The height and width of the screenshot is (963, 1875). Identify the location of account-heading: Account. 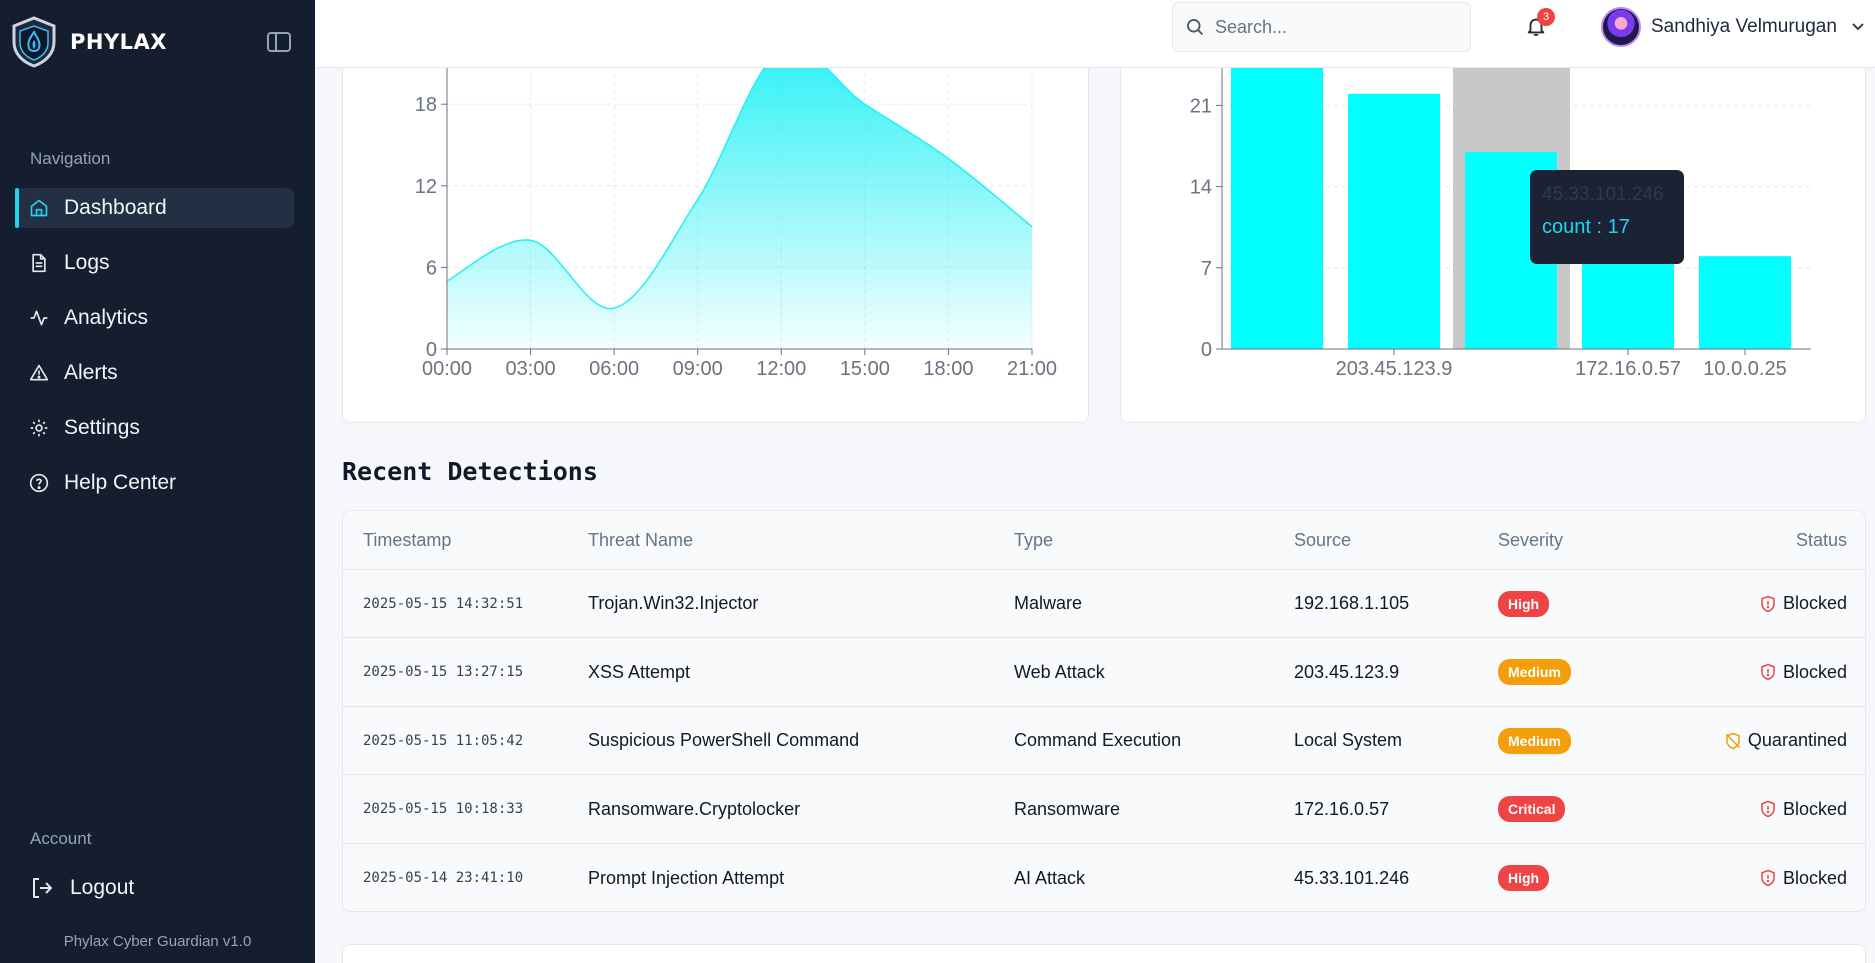
(61, 838).